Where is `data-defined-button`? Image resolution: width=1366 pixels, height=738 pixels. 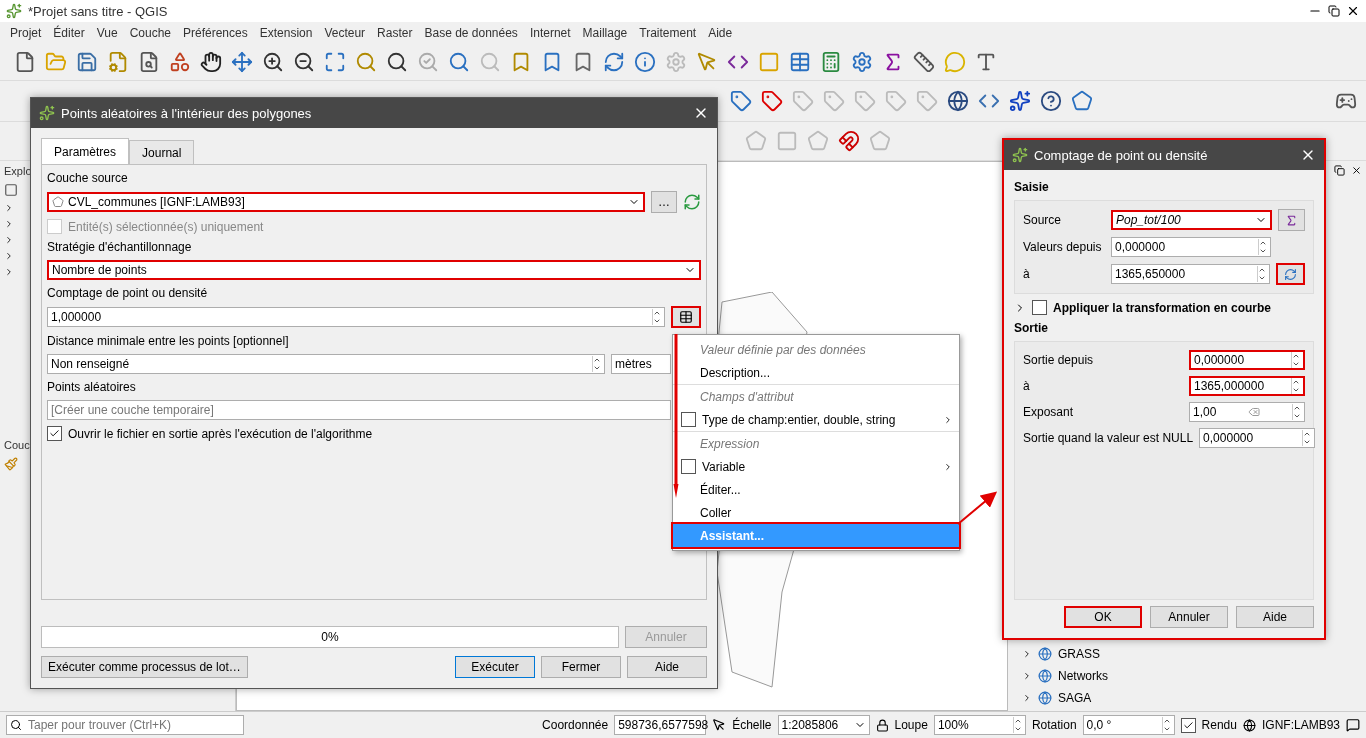 data-defined-button is located at coordinates (686, 317).